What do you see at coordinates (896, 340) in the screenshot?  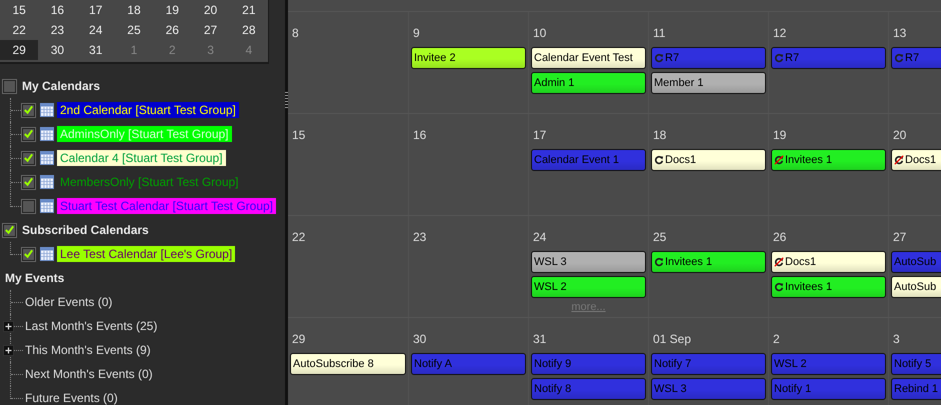 I see `day-number: 3` at bounding box center [896, 340].